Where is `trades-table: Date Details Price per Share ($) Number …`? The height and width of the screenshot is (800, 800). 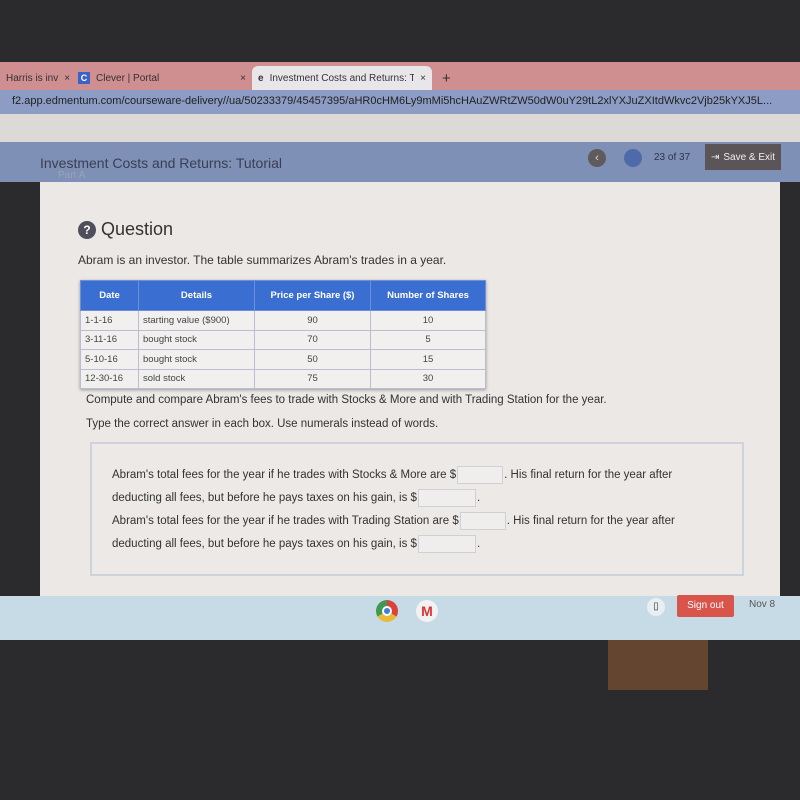 trades-table: Date Details Price per Share ($) Number … is located at coordinates (283, 334).